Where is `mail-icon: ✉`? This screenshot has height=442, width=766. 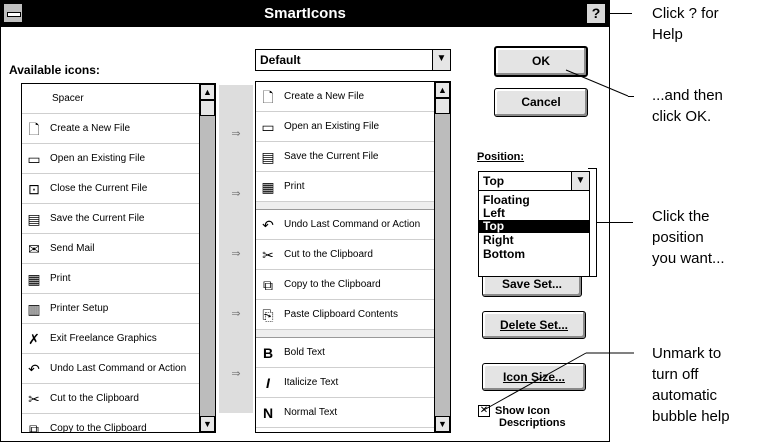 mail-icon: ✉ is located at coordinates (34, 249).